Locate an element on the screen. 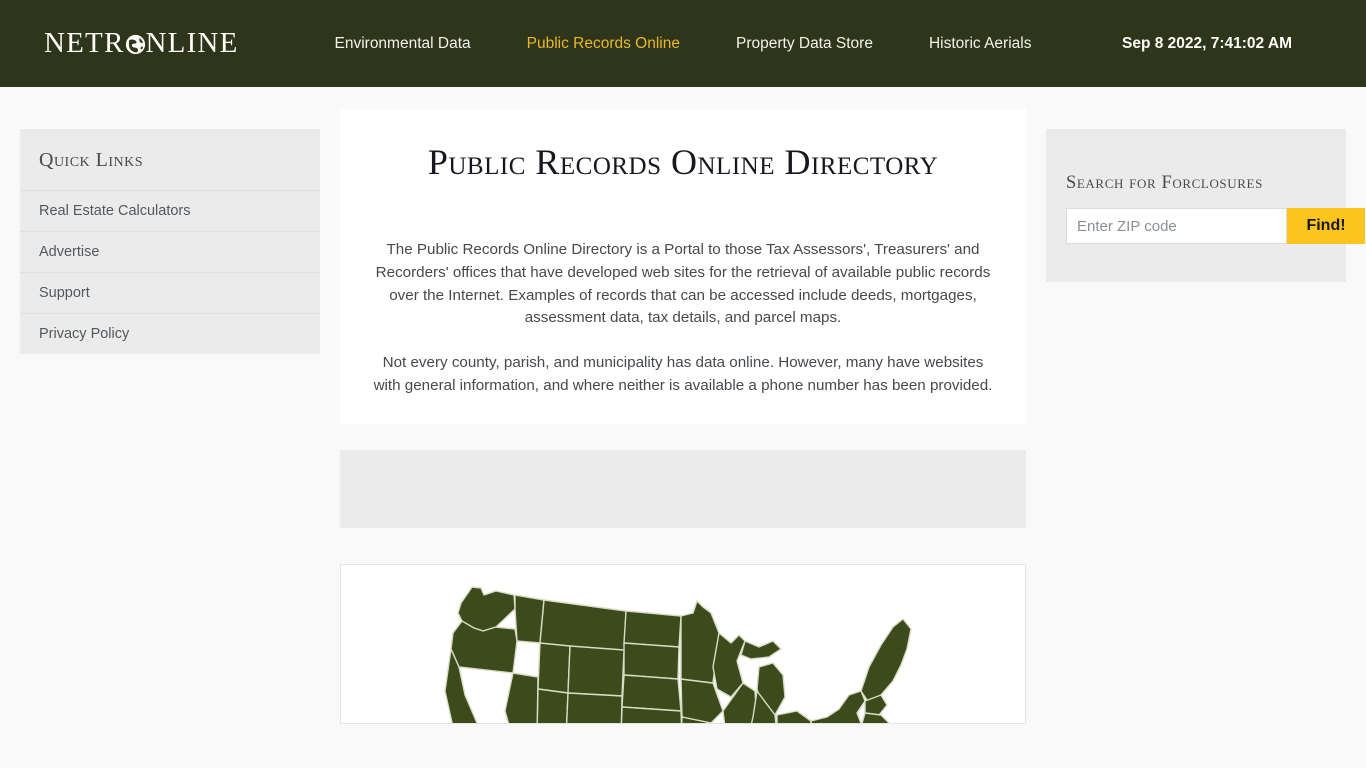 Image resolution: width=1366 pixels, height=768 pixels. brand-text-before: NETR is located at coordinates (84, 43).